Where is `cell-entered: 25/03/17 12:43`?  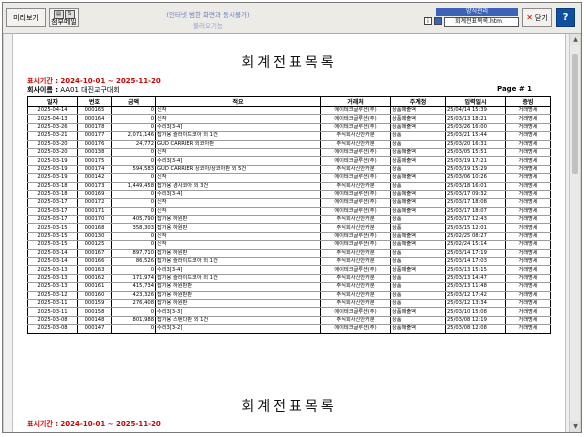
cell-entered: 25/03/17 12:43 is located at coordinates (475, 220).